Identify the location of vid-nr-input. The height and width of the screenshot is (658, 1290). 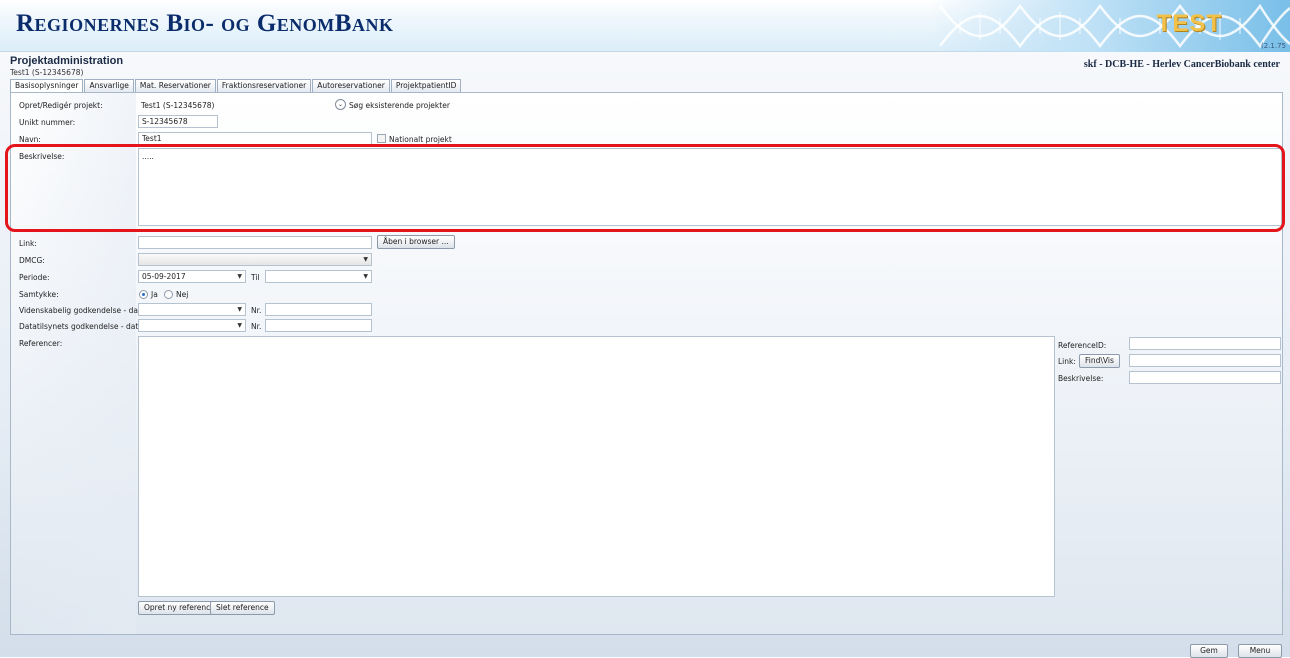
(318, 309).